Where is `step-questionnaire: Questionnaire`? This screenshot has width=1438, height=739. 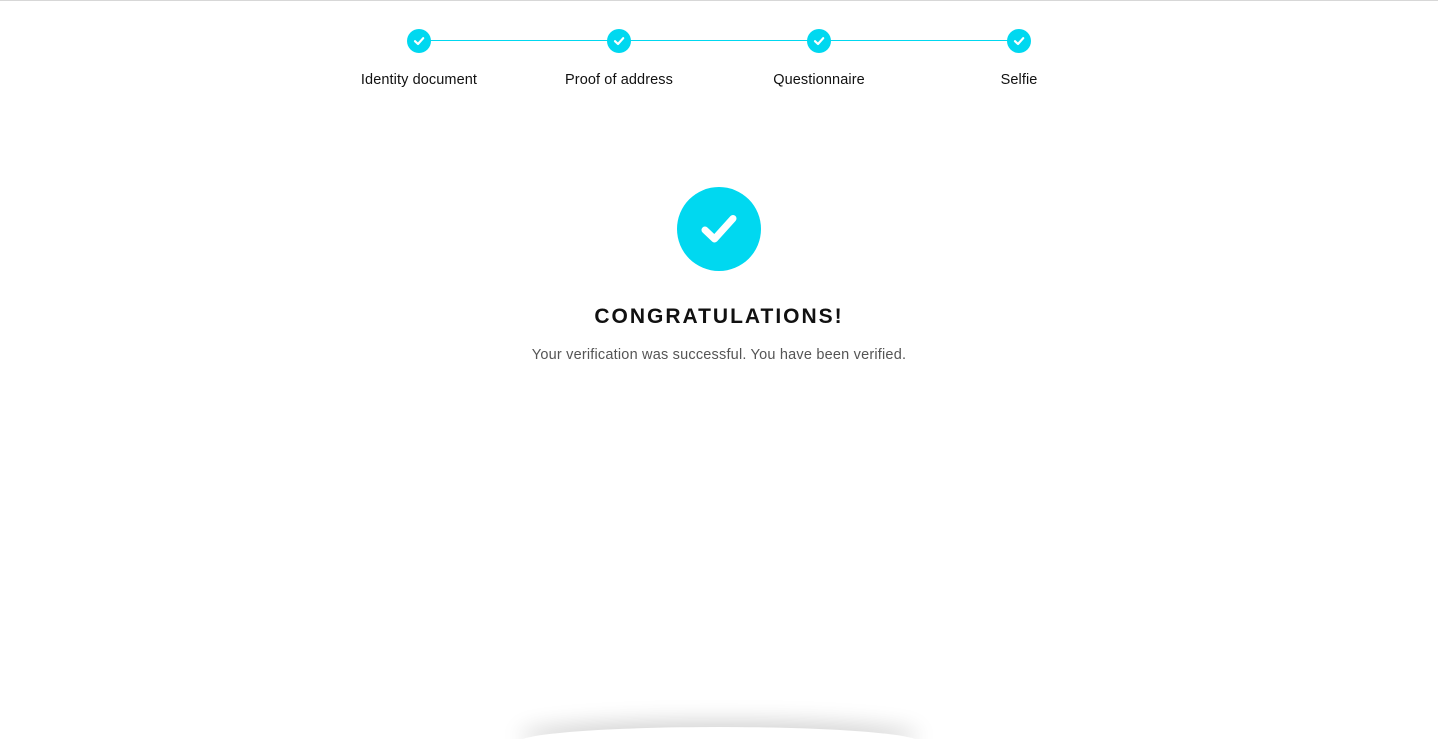 step-questionnaire: Questionnaire is located at coordinates (819, 58).